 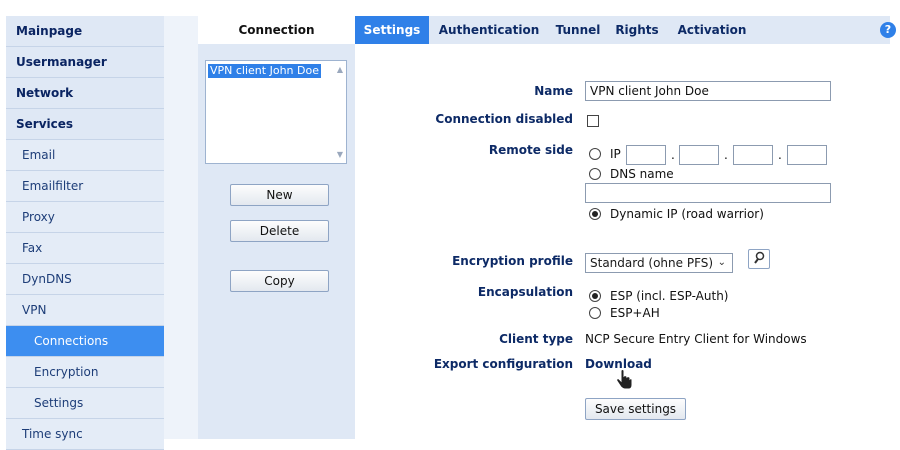 I want to click on tab-tunnel: Tunnel, so click(x=578, y=30).